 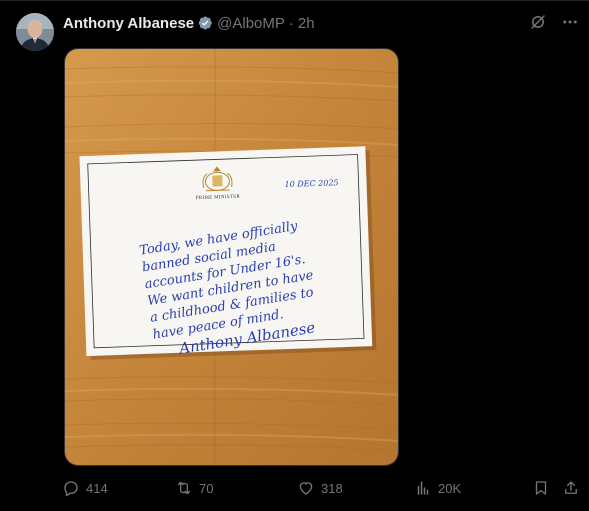 What do you see at coordinates (251, 23) in the screenshot?
I see `author-handle: @AlboMP` at bounding box center [251, 23].